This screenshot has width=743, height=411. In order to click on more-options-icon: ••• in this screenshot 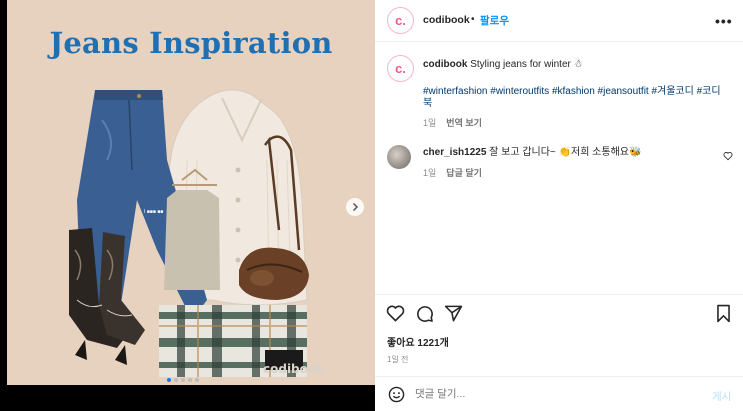, I will do `click(724, 21)`.